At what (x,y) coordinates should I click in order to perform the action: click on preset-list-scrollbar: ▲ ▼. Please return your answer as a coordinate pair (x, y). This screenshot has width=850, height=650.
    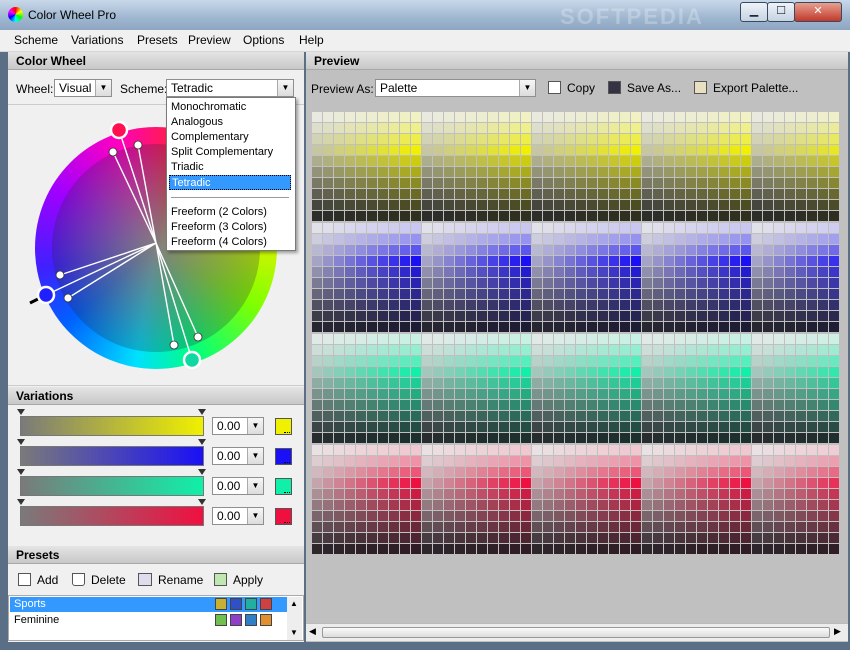
    Looking at the image, I should click on (294, 618).